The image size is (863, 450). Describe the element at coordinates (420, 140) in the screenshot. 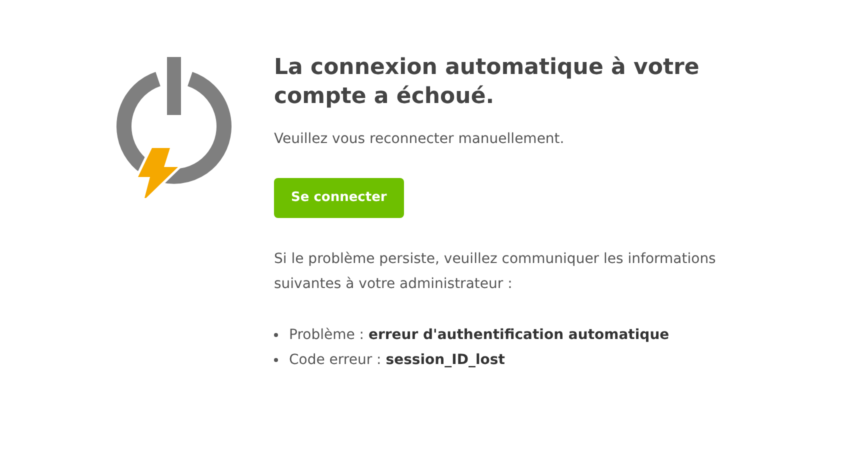

I see `message-text: Veuillez vous reconnecter manuellement.` at that location.